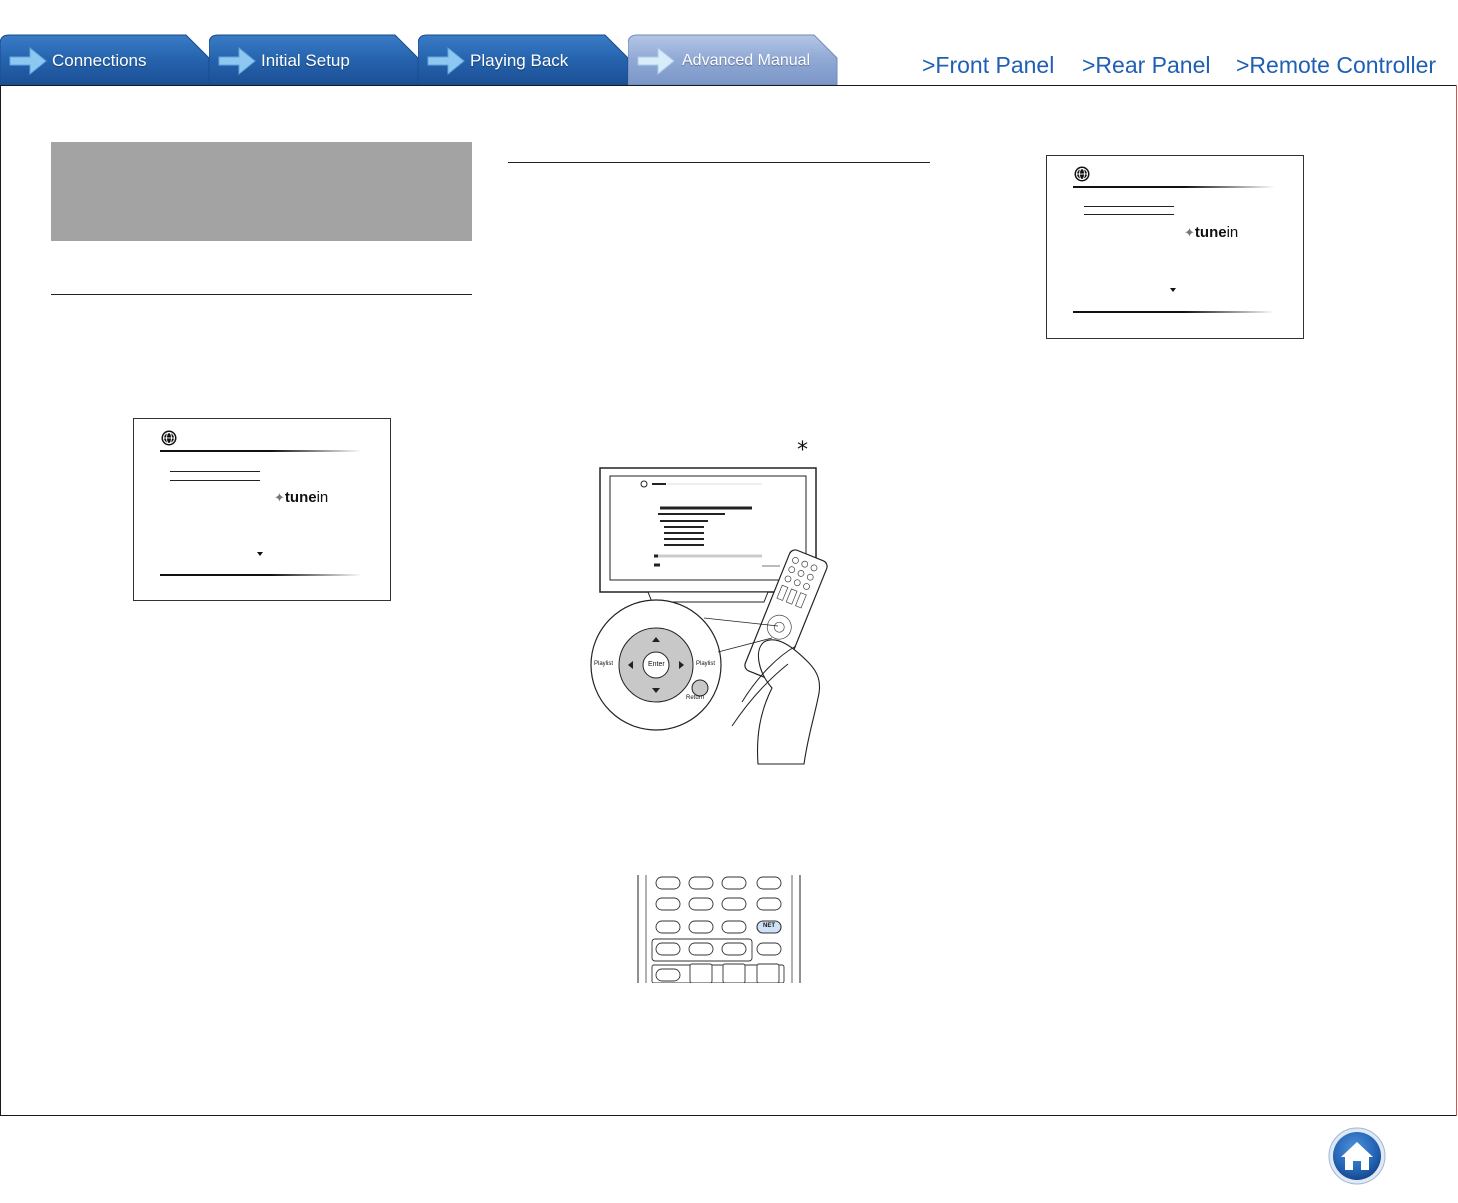  I want to click on tab-initial-setup: Initial Setup, so click(314, 59).